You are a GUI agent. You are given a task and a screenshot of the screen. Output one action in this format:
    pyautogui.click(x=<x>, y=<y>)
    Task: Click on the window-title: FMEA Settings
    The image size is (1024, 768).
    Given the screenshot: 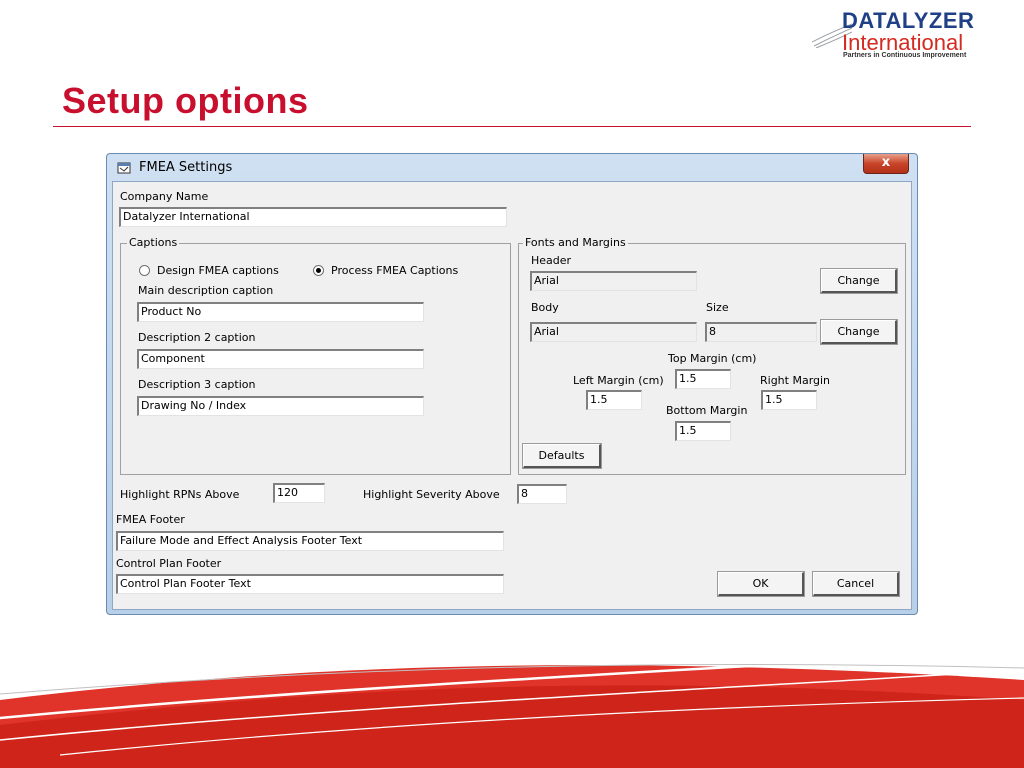 What is the action you would take?
    pyautogui.click(x=186, y=167)
    